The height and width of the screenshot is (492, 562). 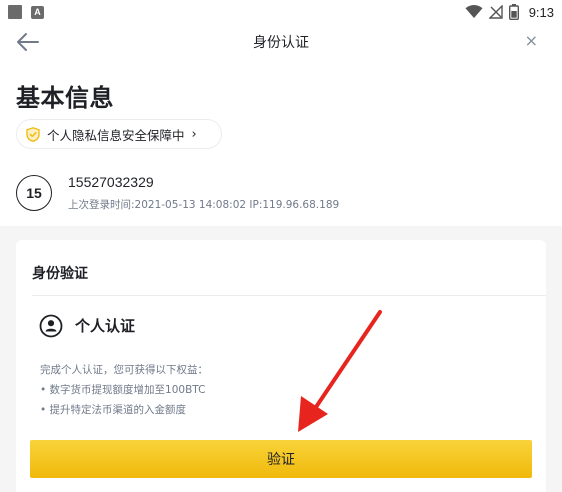 I want to click on status-icons: 9:13, so click(x=509, y=12).